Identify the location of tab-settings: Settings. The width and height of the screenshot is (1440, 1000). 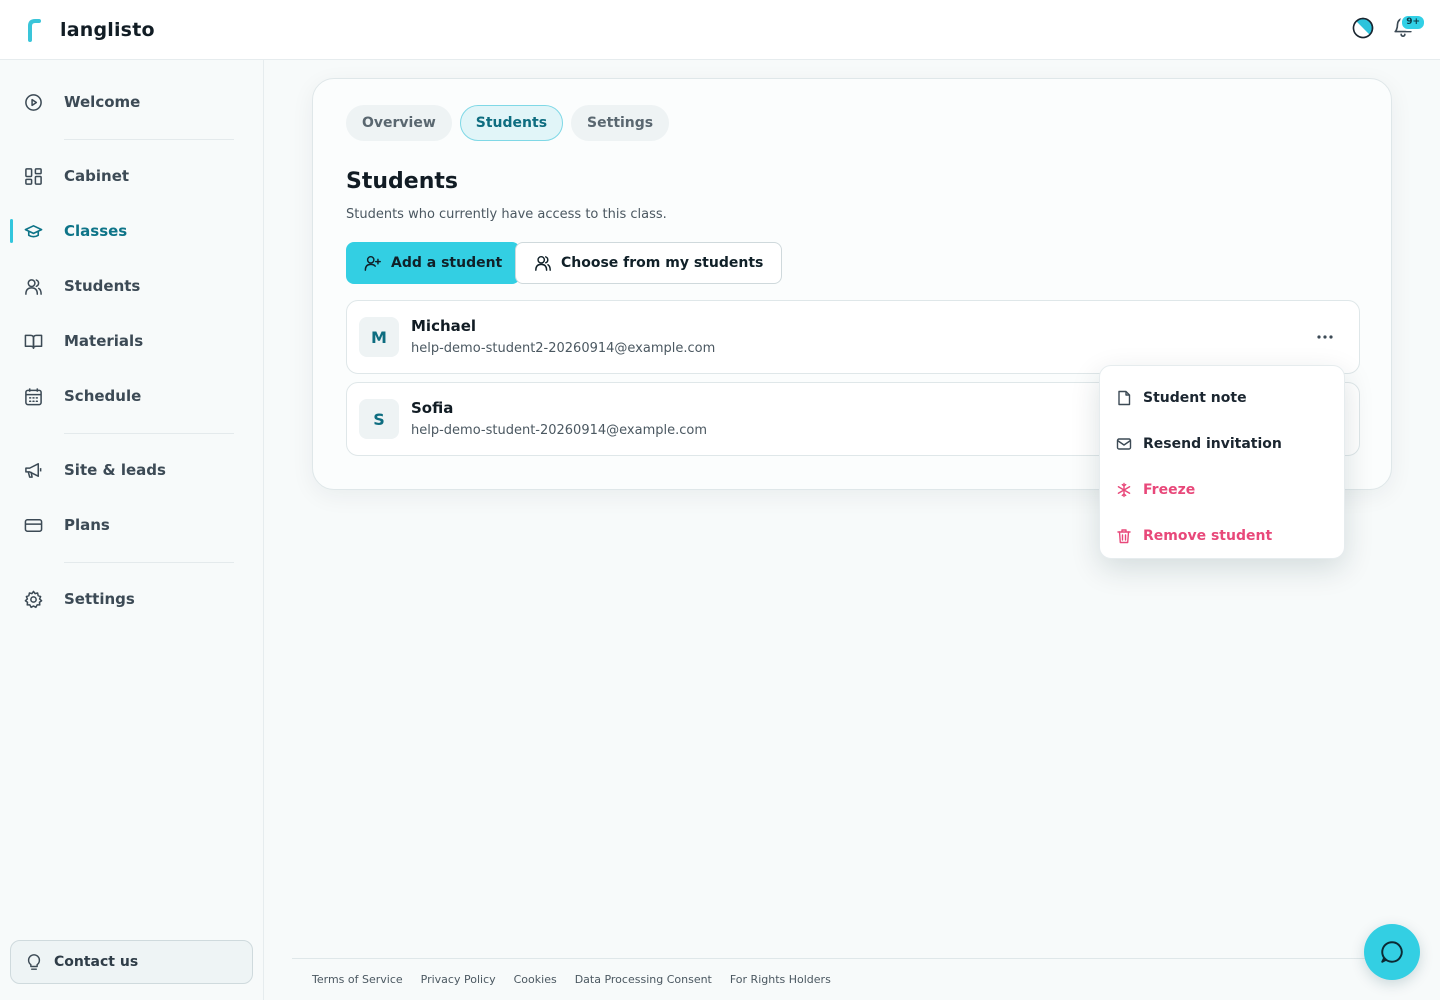
(620, 123).